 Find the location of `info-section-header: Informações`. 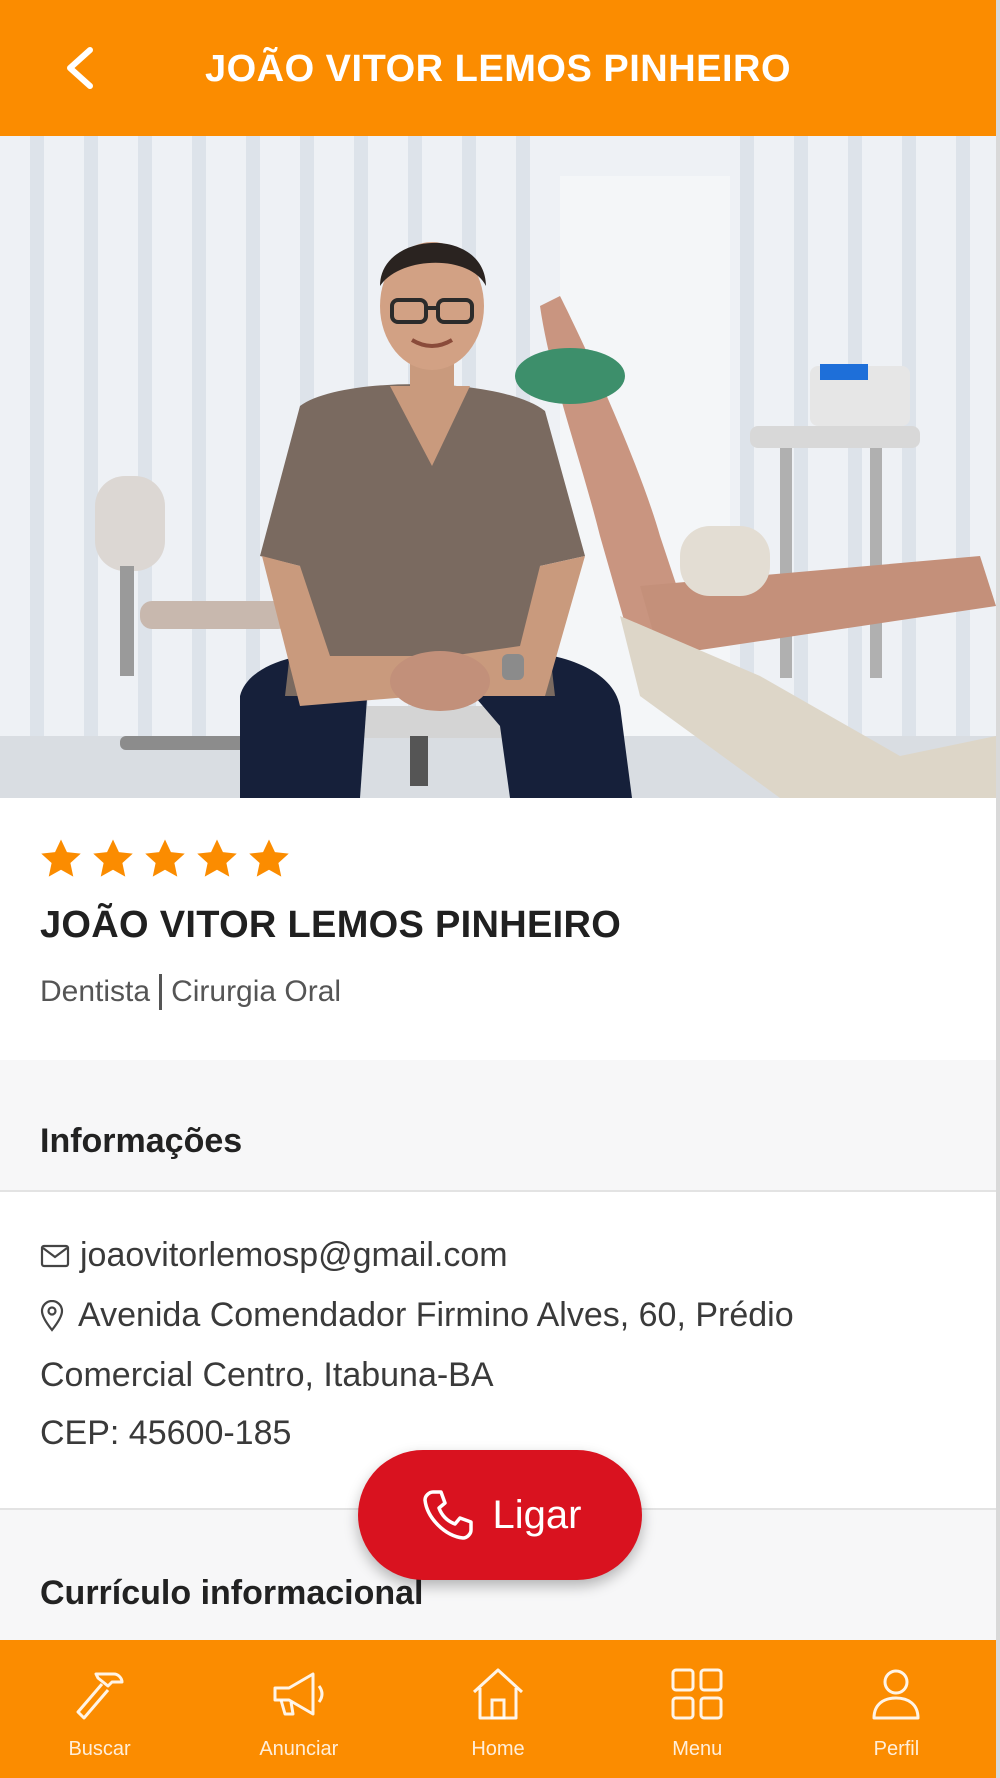

info-section-header: Informações is located at coordinates (498, 1126).